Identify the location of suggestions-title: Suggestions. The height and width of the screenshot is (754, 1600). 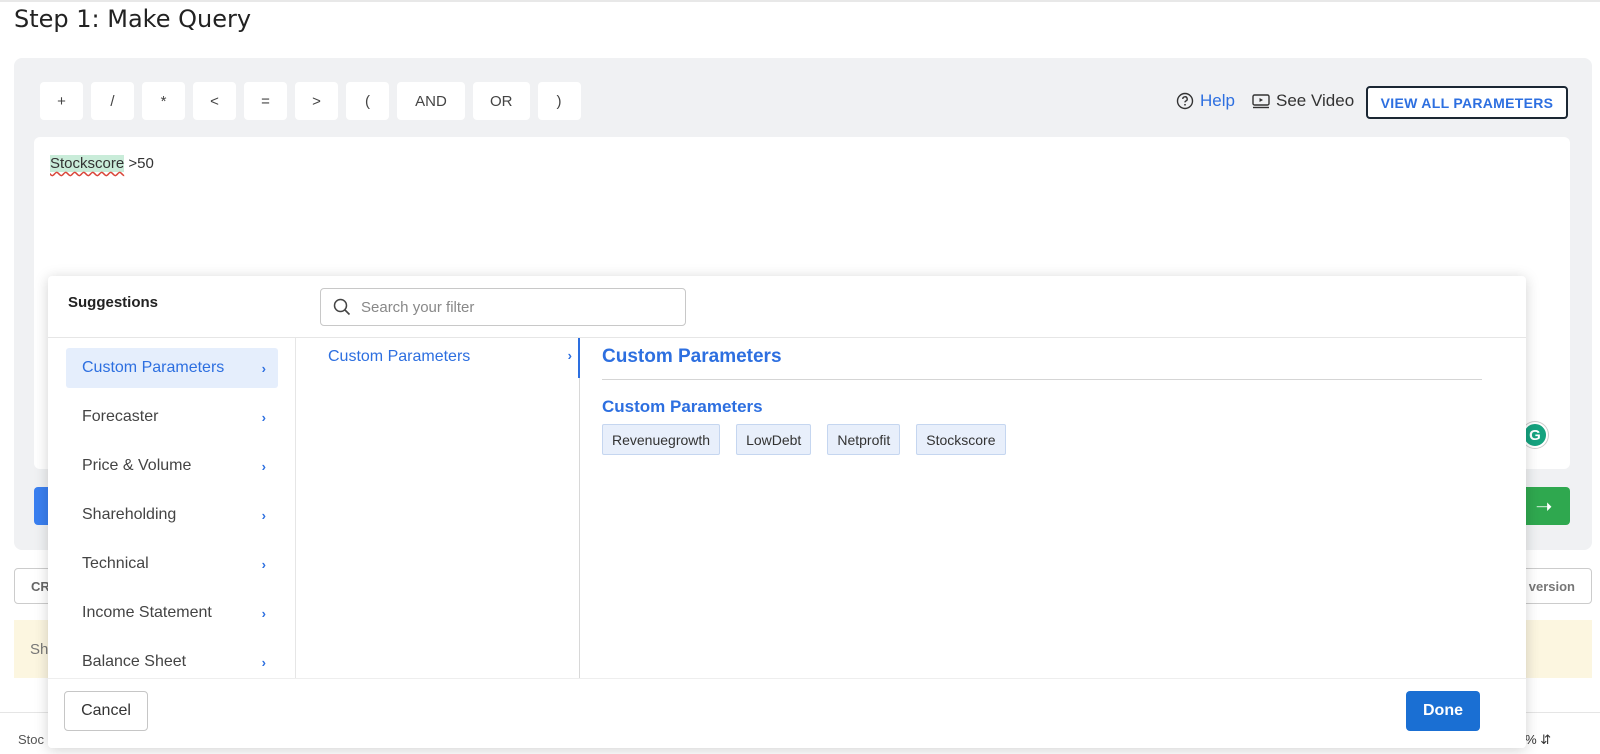
(113, 302).